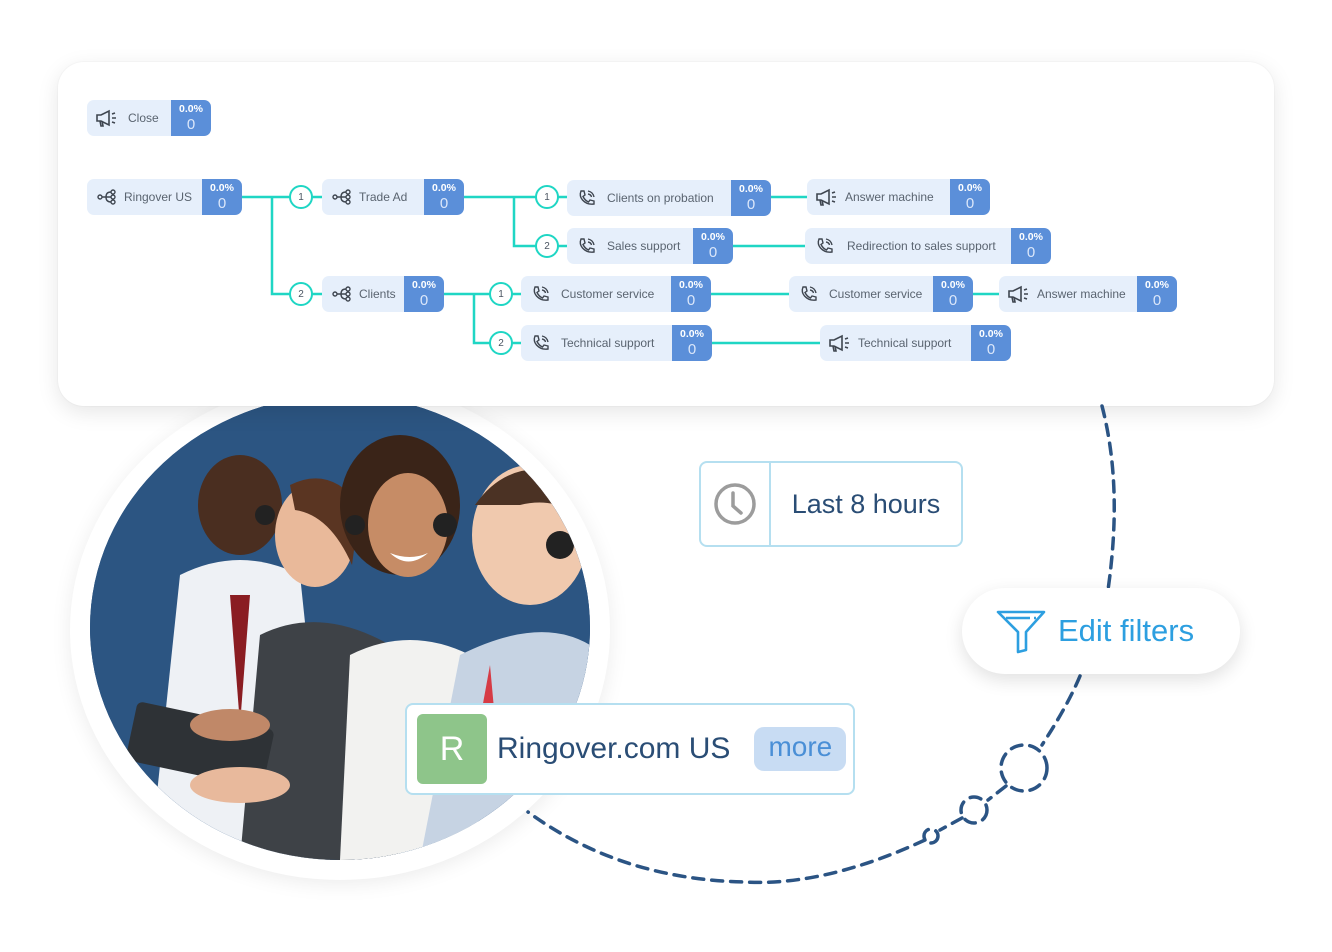 Image resolution: width=1332 pixels, height=952 pixels. I want to click on clock-icon, so click(735, 504).